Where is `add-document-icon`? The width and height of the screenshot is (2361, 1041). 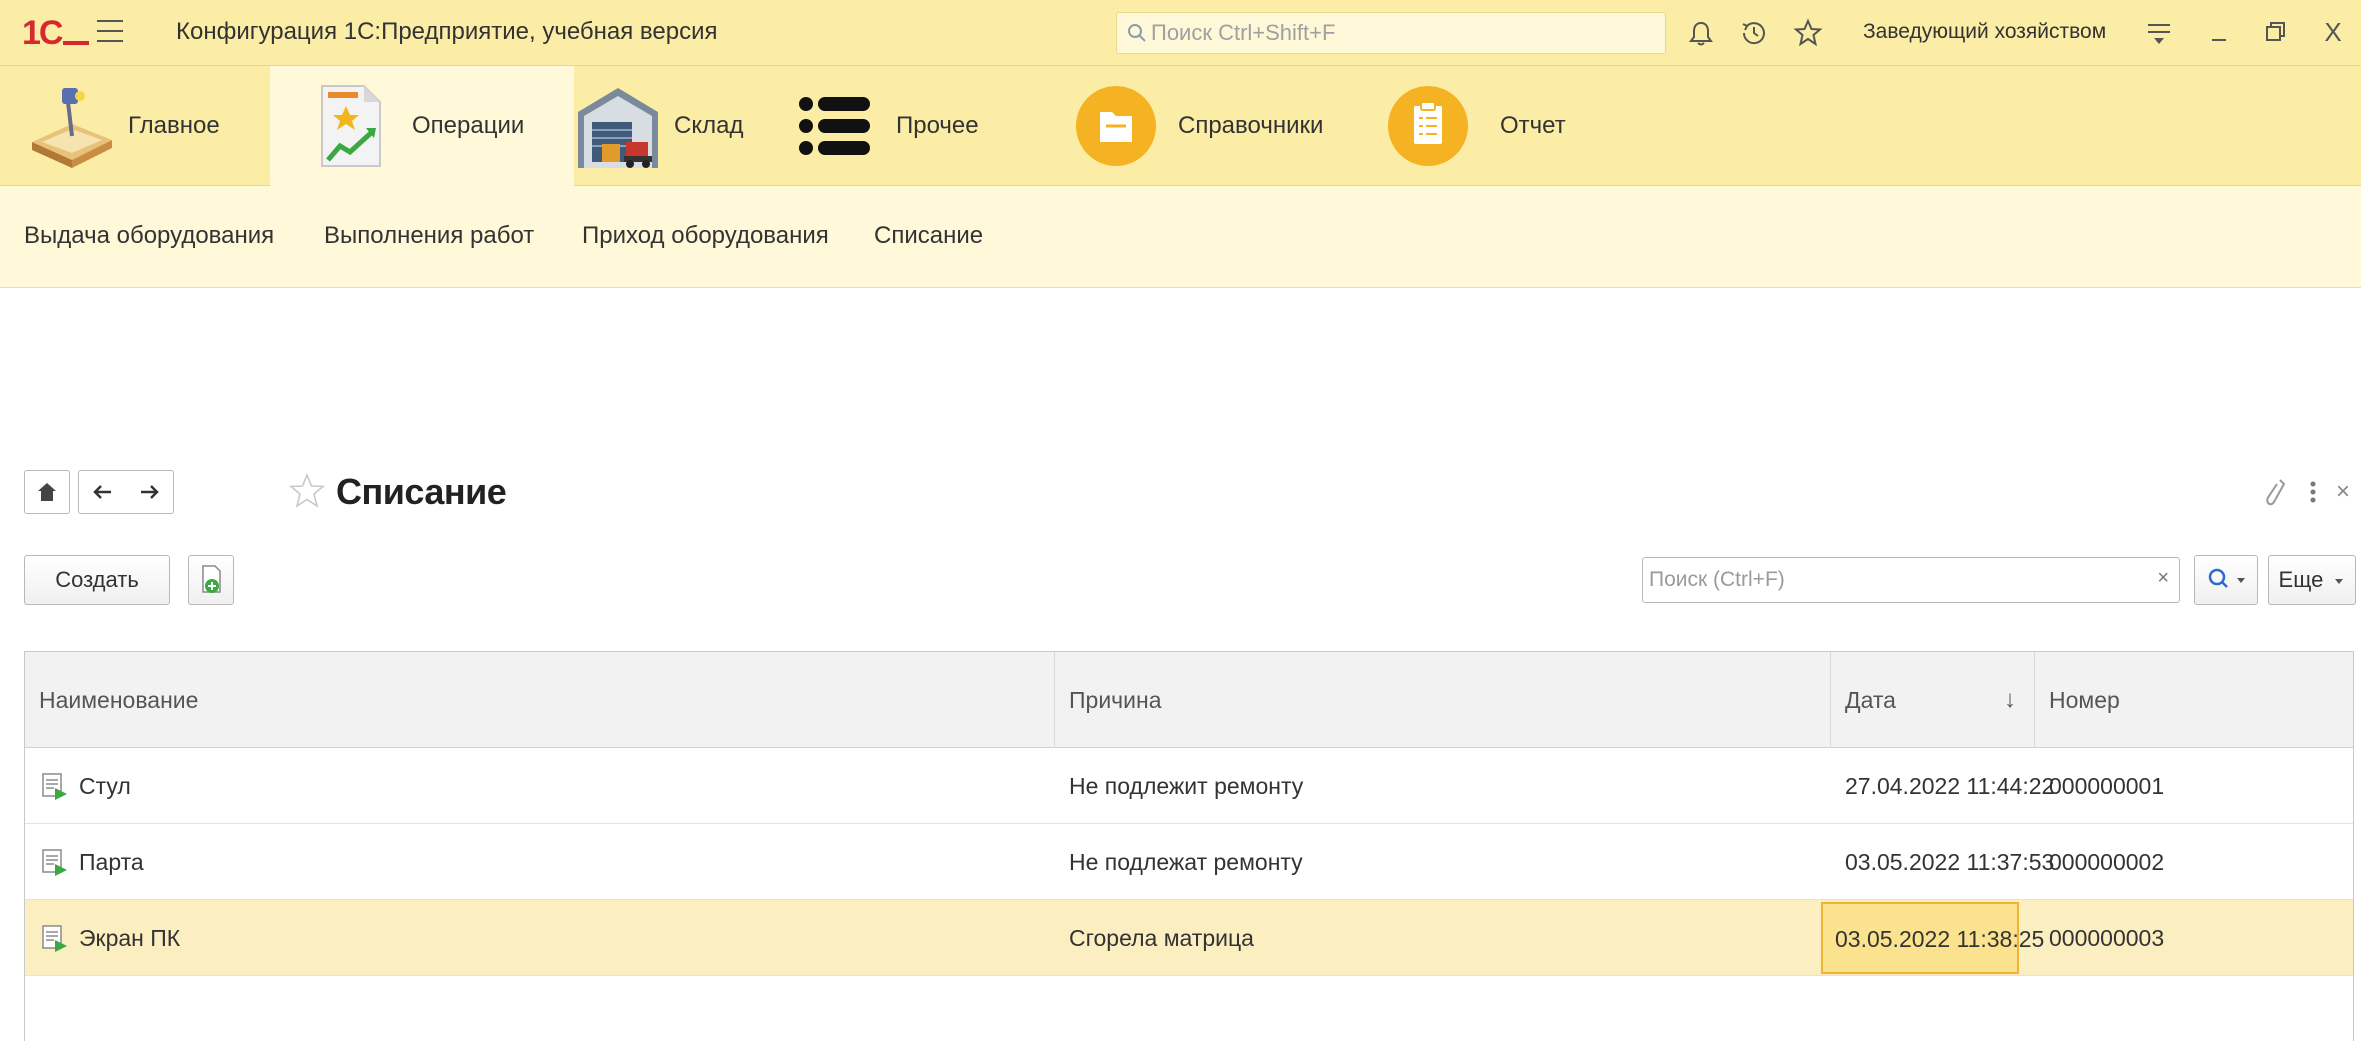
add-document-icon is located at coordinates (211, 579).